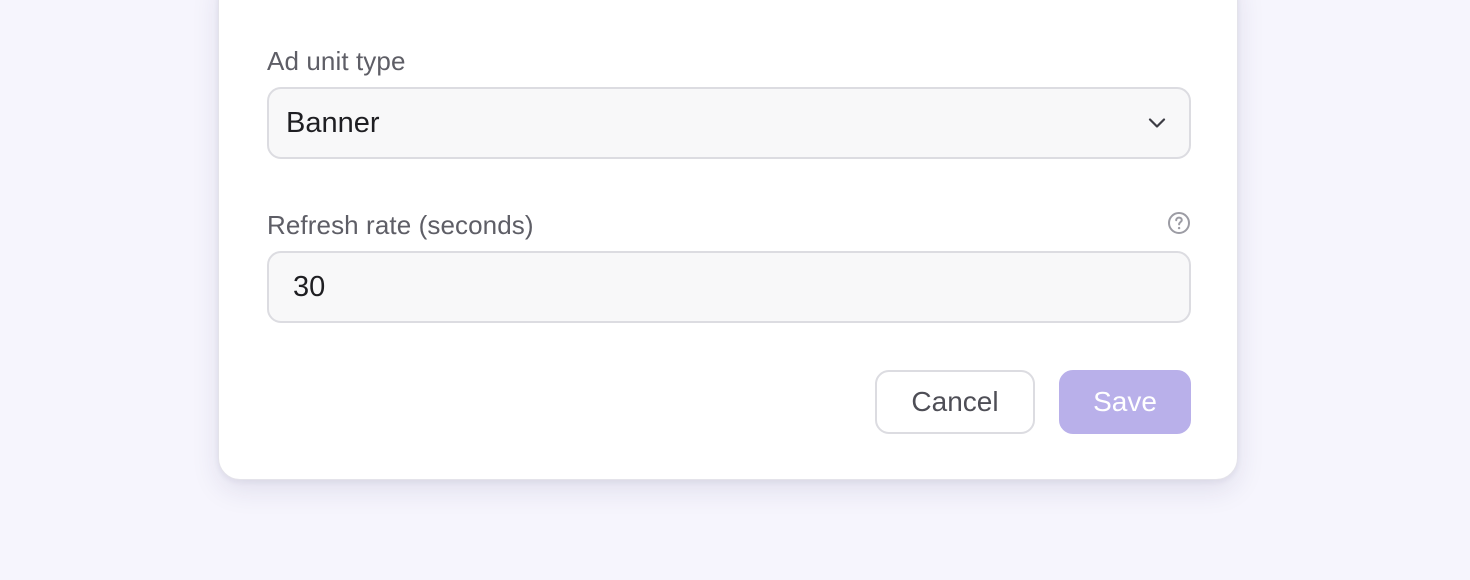  I want to click on save-button: Save, so click(1125, 402).